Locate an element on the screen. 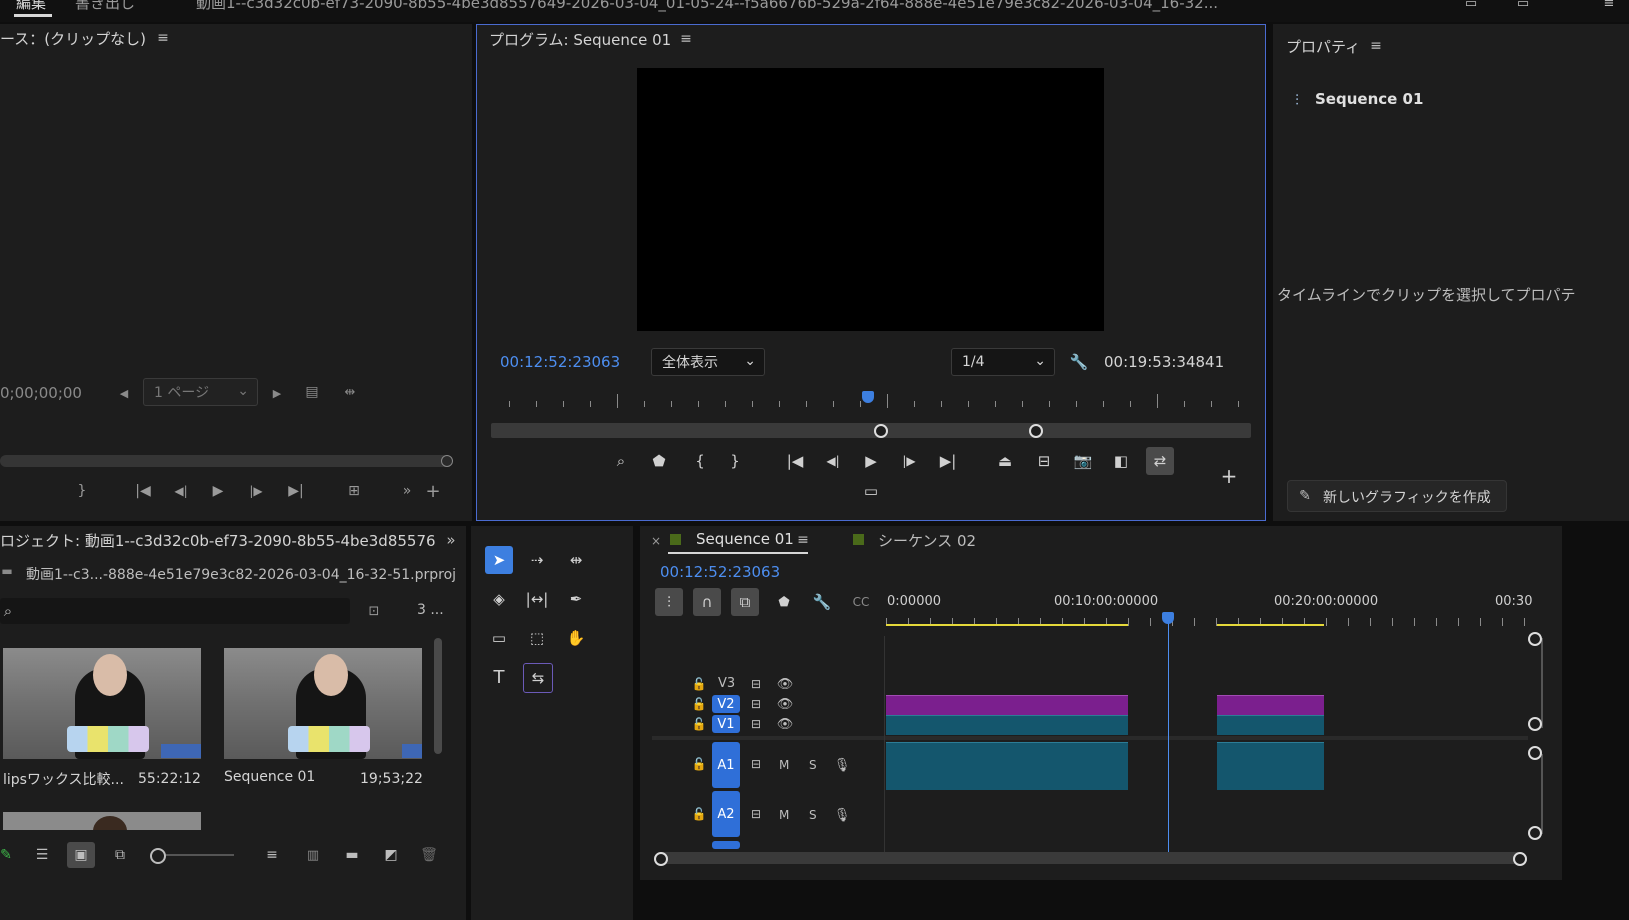 Image resolution: width=1629 pixels, height=920 pixels. sort-icon: ≡ is located at coordinates (272, 855).